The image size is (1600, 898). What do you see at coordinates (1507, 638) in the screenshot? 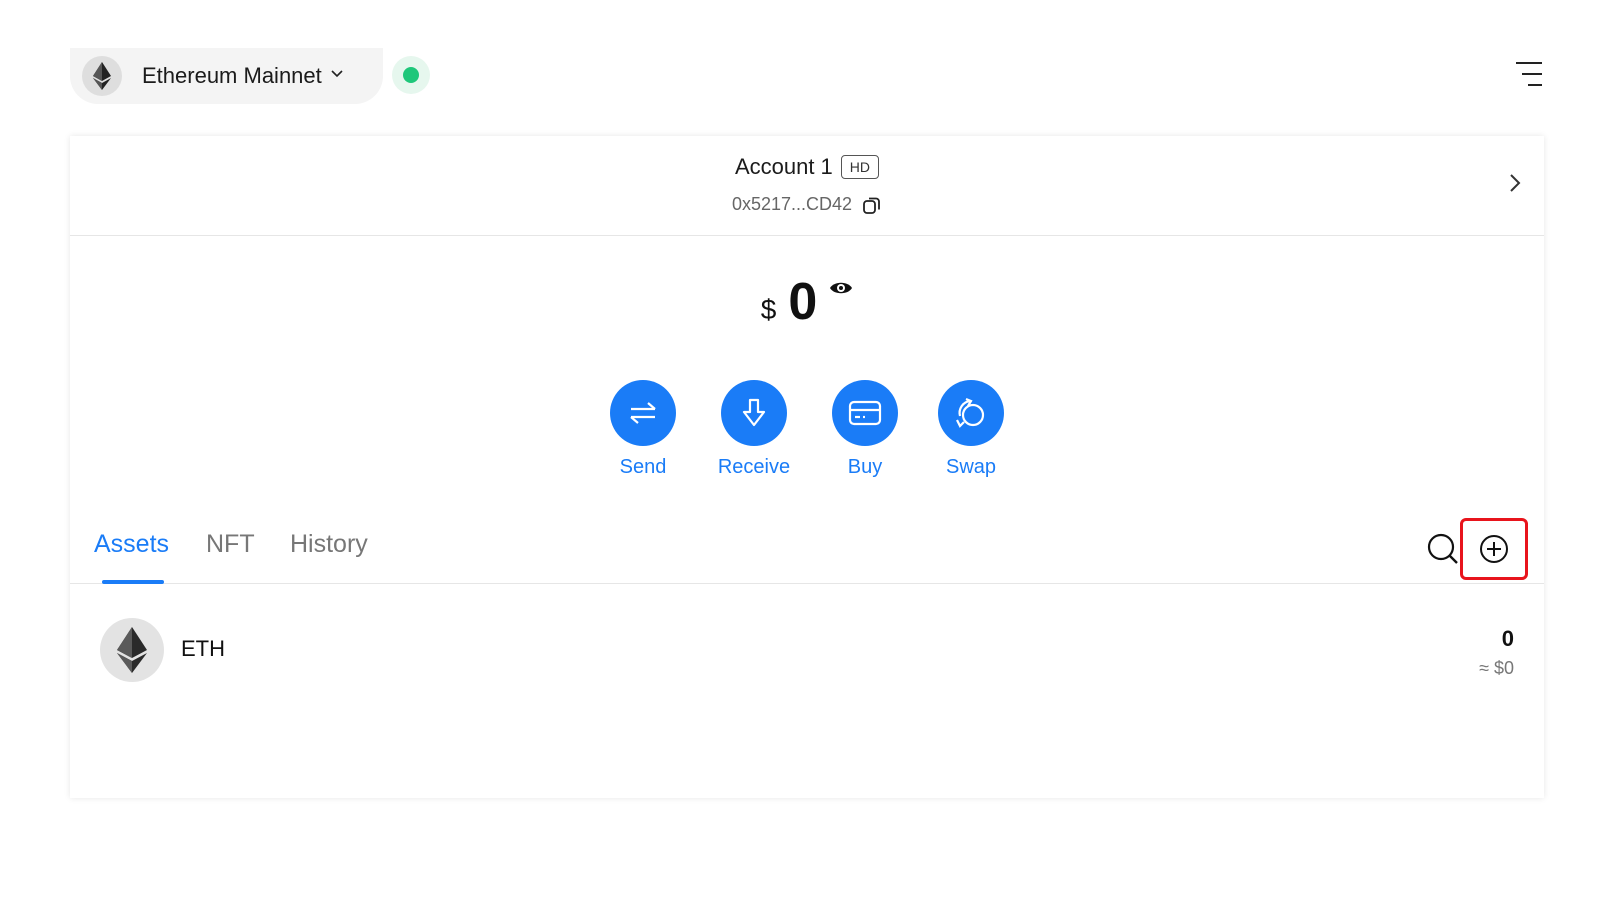
I see `asset-amount: 0` at bounding box center [1507, 638].